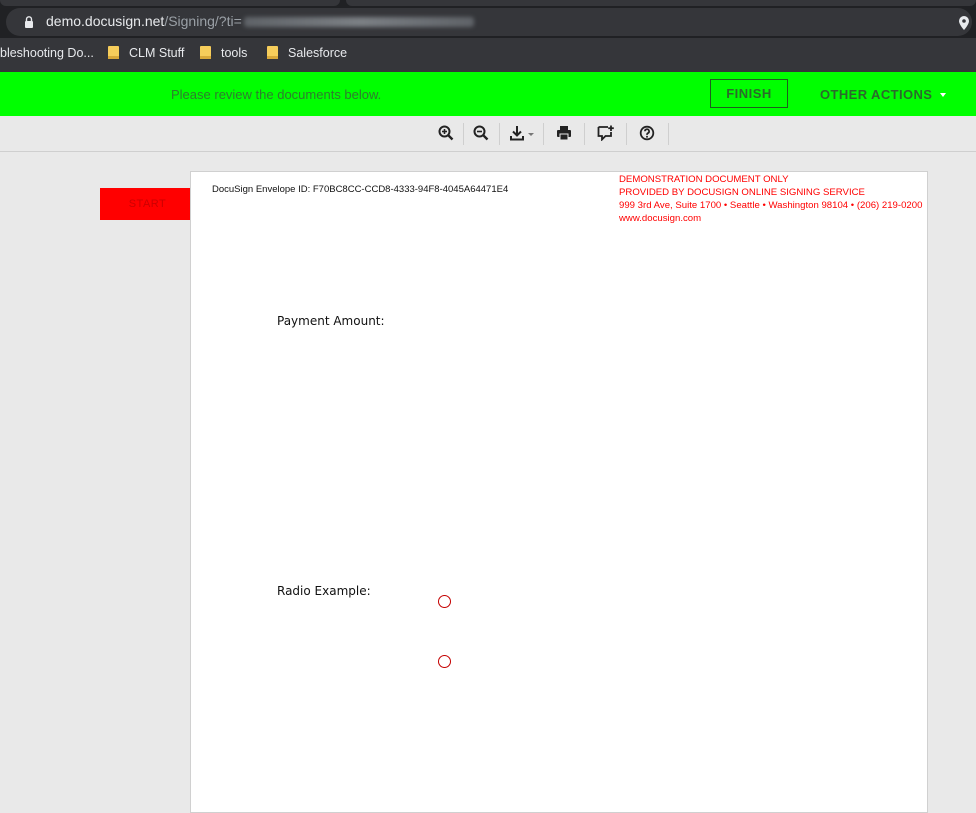  I want to click on address-bar: demo.docusign.net/Signing/?ti=, so click(488, 22).